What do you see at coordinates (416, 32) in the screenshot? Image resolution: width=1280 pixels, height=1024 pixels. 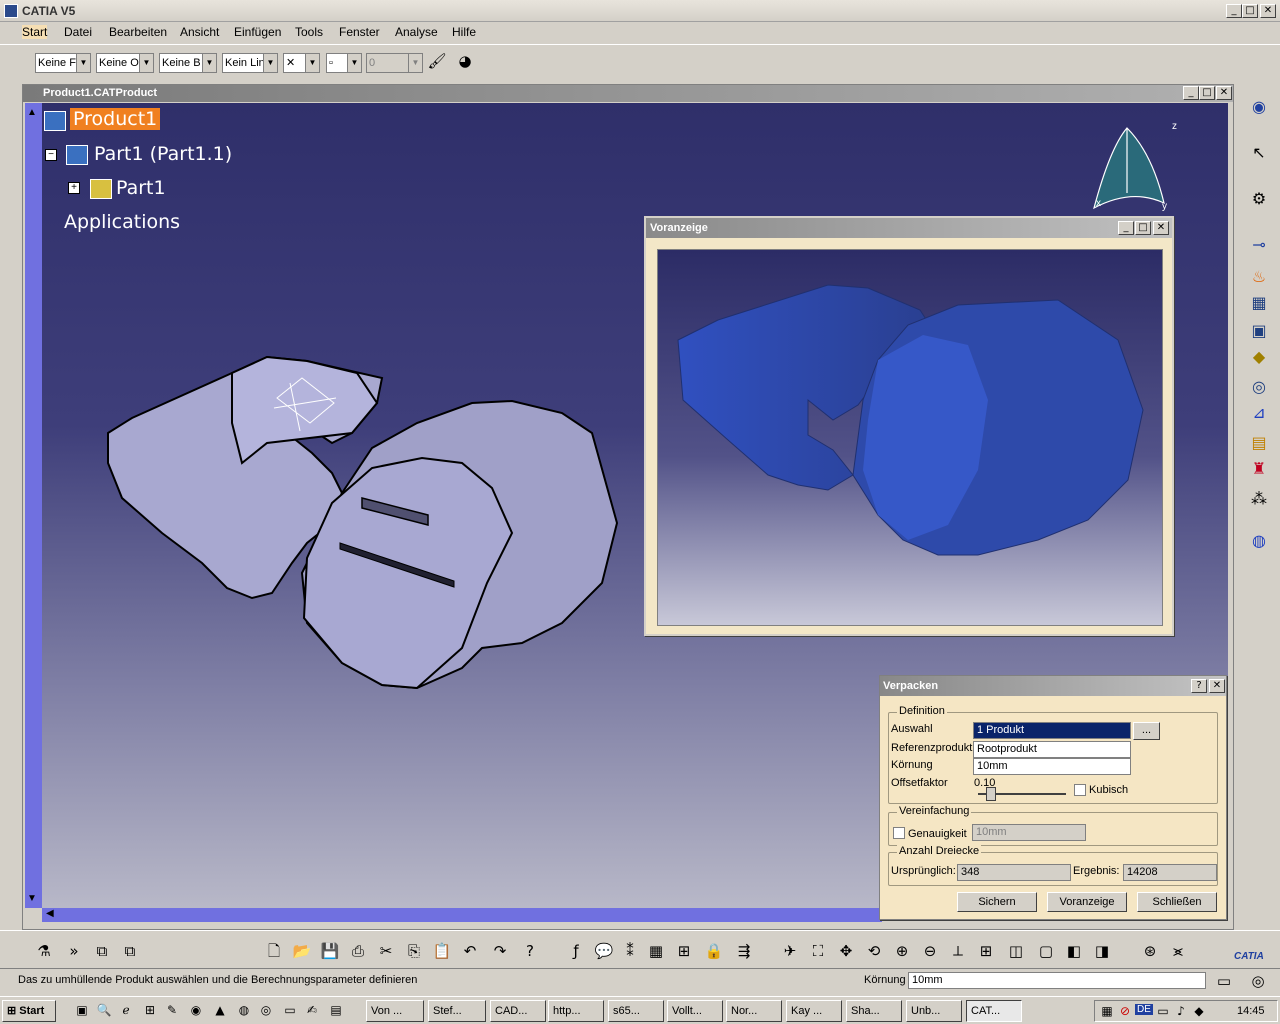 I see `menu-analyse: Analyse` at bounding box center [416, 32].